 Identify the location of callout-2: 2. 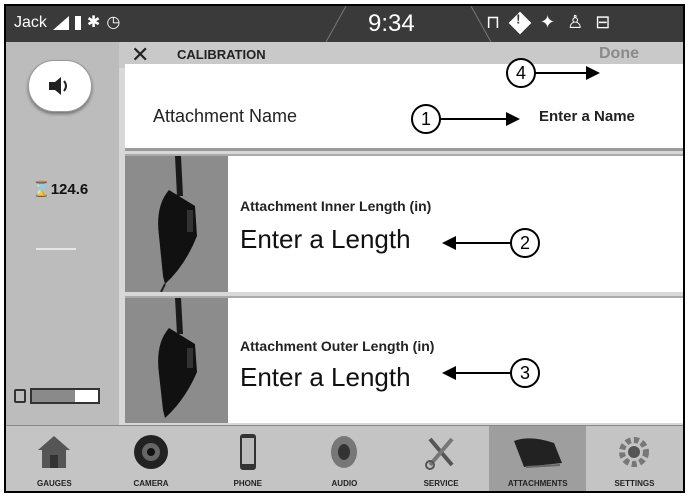
(525, 243).